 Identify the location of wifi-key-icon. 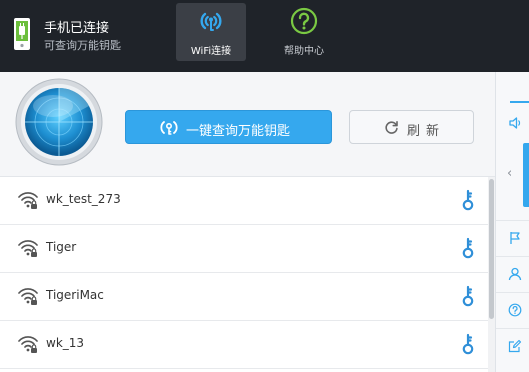
(169, 128).